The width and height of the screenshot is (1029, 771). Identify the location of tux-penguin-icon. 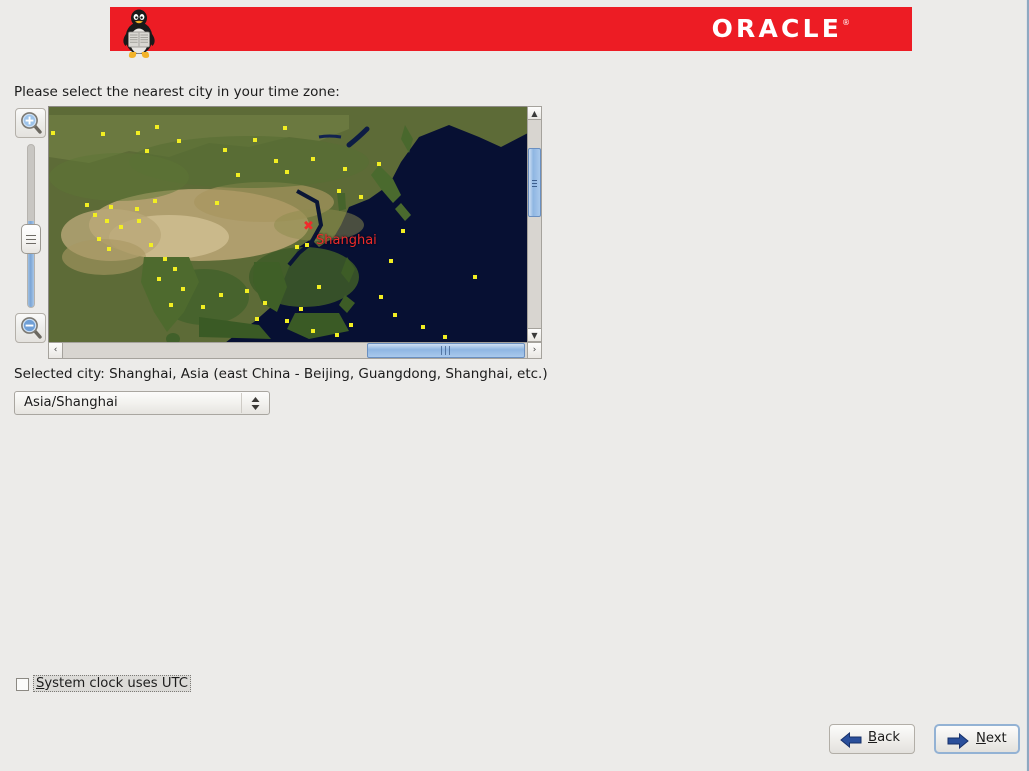
(139, 33).